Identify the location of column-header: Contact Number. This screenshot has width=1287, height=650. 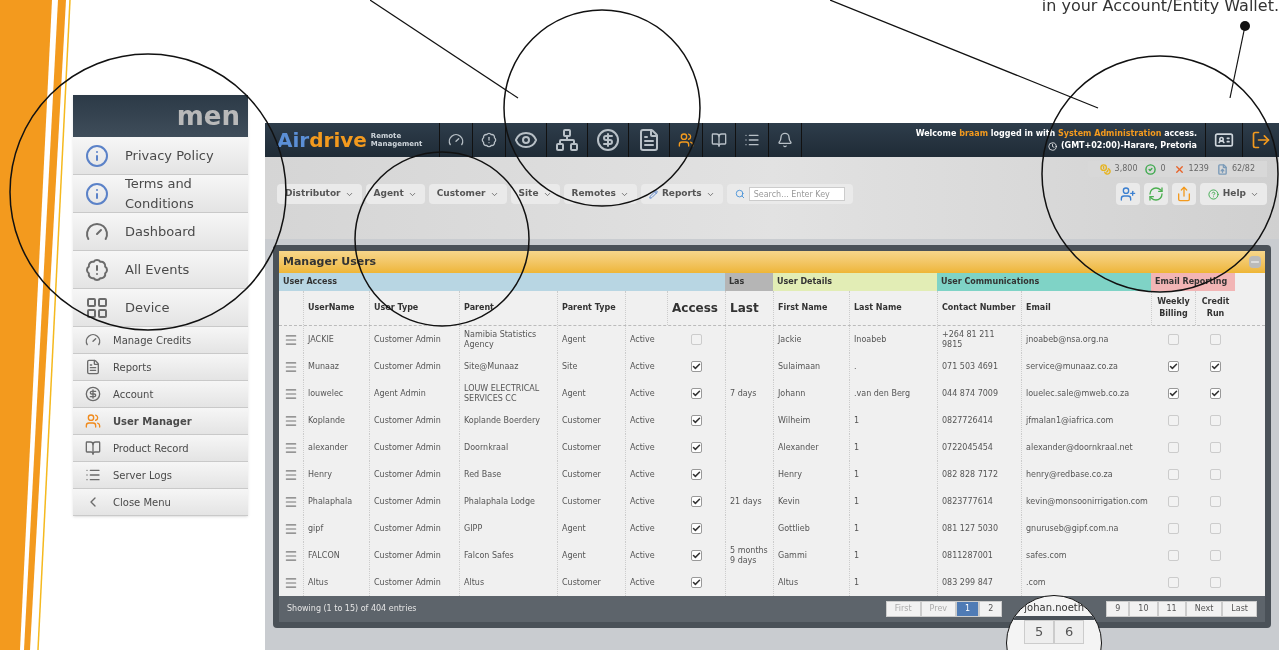
(979, 308).